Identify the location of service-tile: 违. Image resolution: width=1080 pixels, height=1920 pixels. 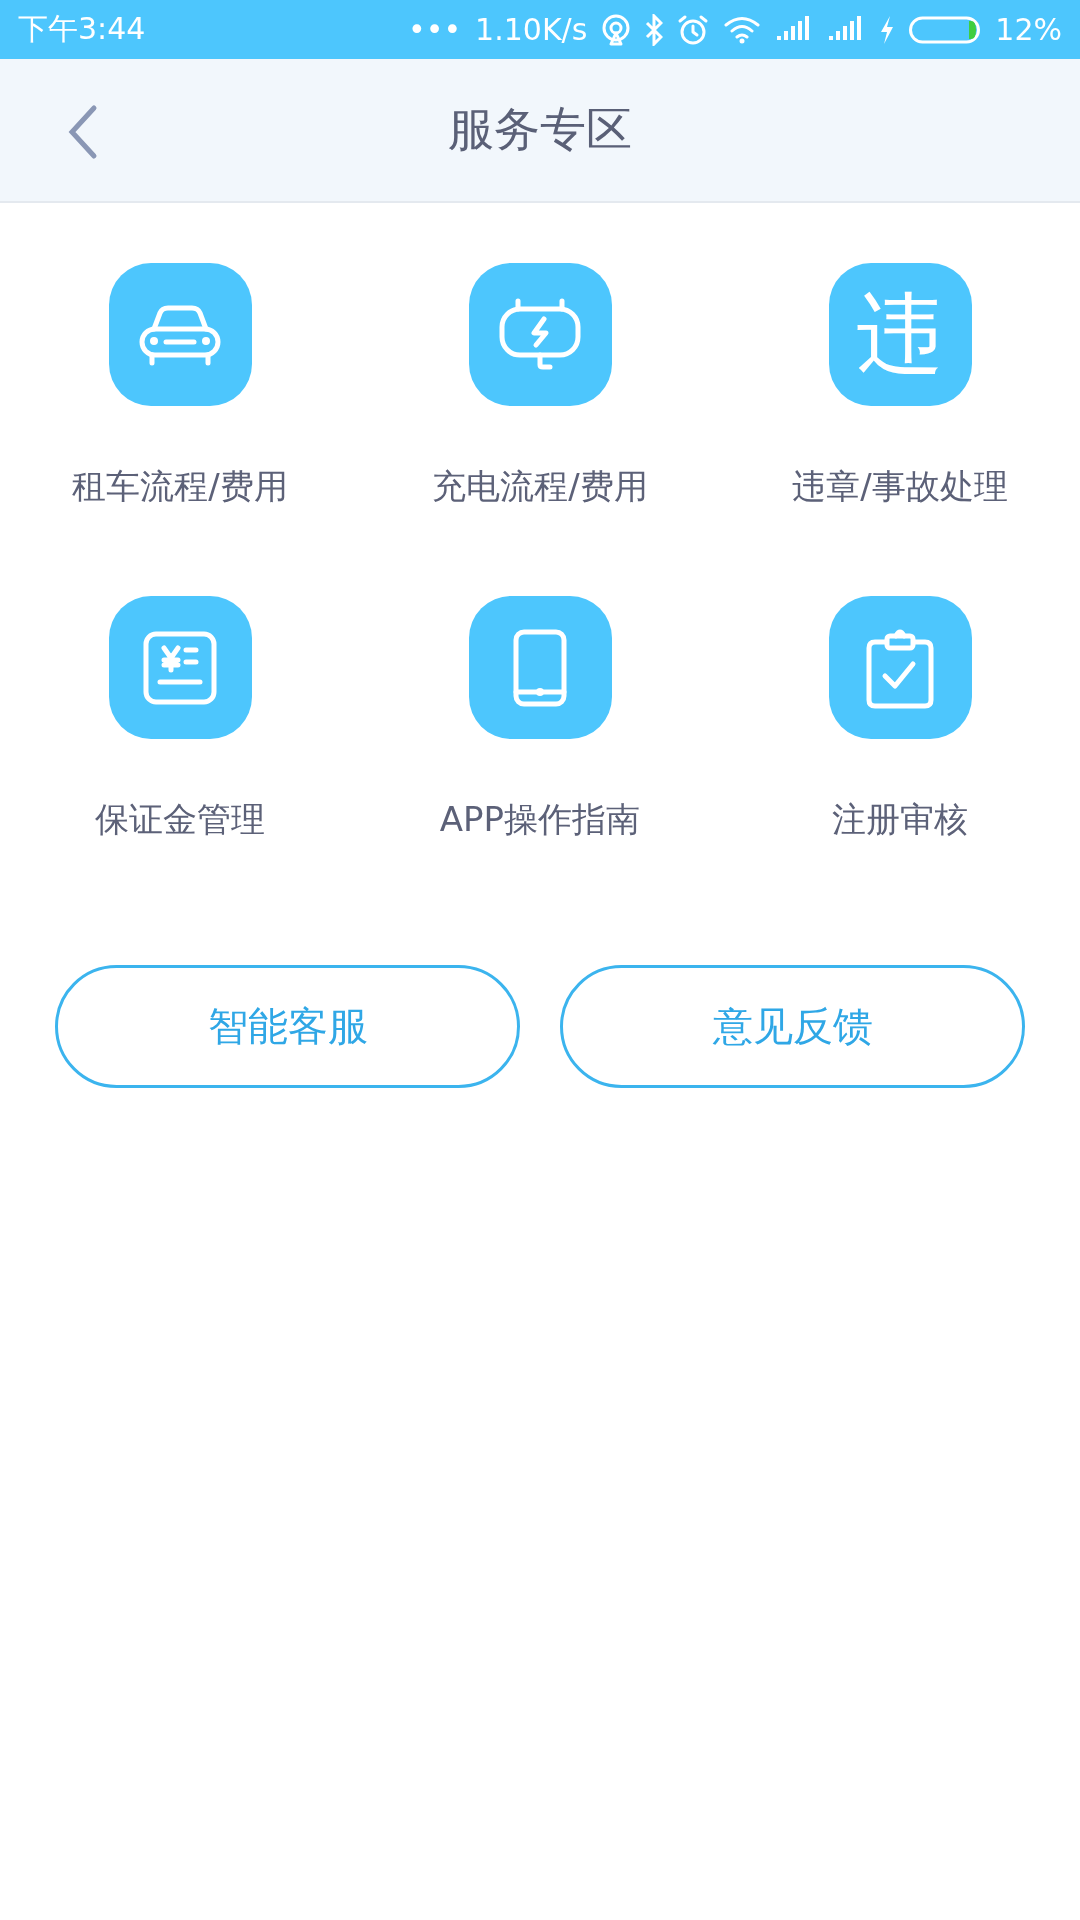
(900, 334).